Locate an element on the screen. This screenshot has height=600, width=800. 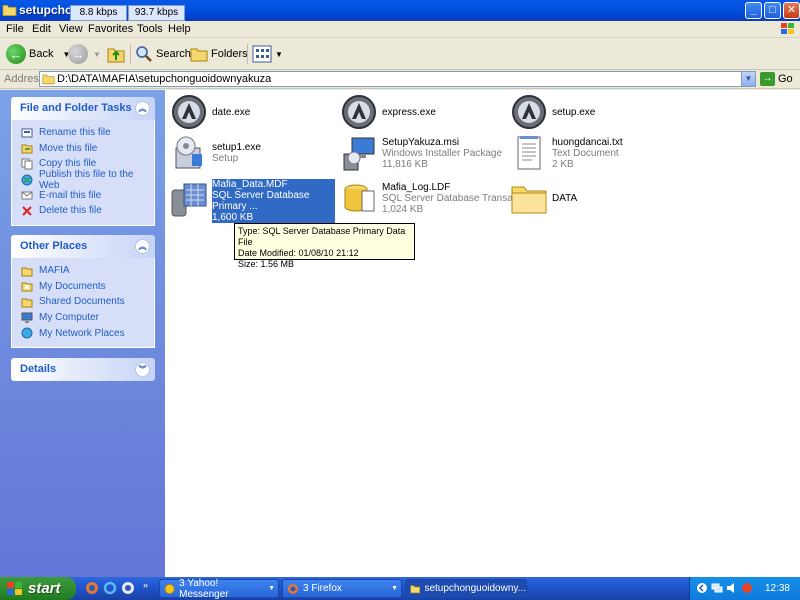
ie-quicklaunch-icon is located at coordinates (110, 588).